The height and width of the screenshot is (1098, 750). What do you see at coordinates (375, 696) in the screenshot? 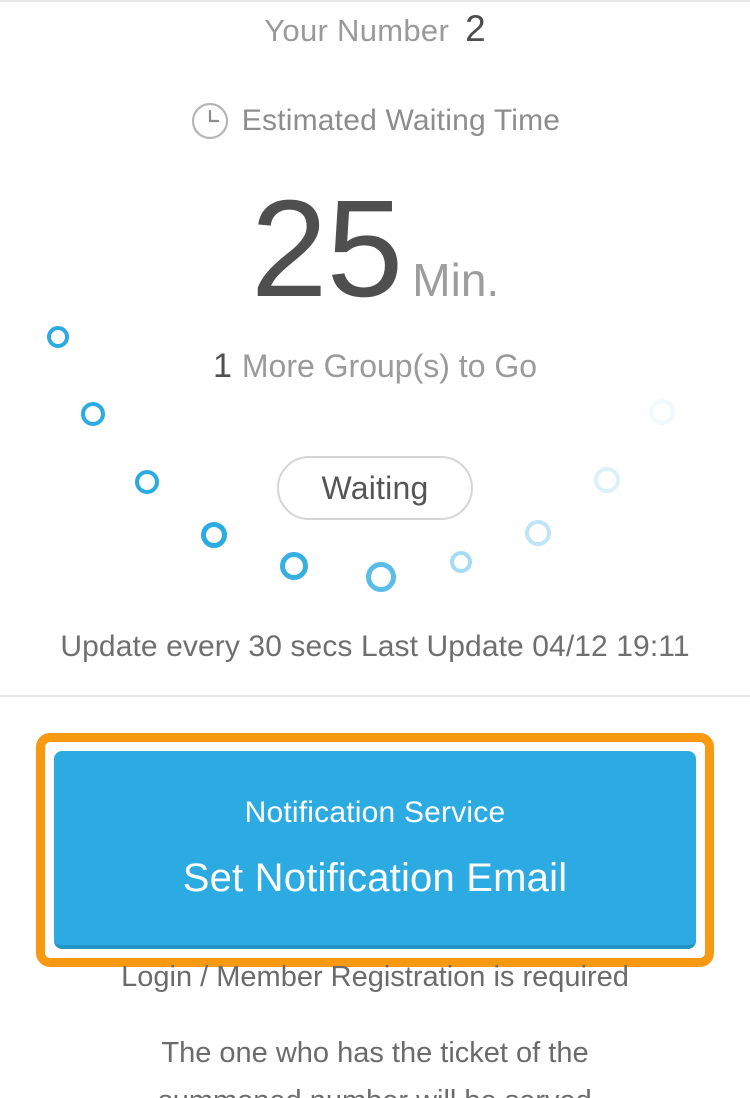
I see `section-divider` at bounding box center [375, 696].